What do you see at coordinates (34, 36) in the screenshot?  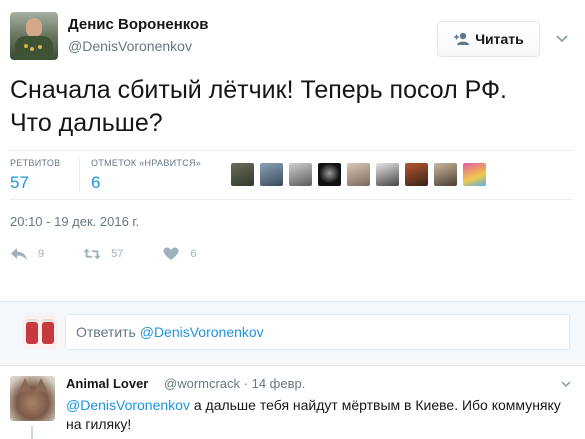 I see `author-avatar` at bounding box center [34, 36].